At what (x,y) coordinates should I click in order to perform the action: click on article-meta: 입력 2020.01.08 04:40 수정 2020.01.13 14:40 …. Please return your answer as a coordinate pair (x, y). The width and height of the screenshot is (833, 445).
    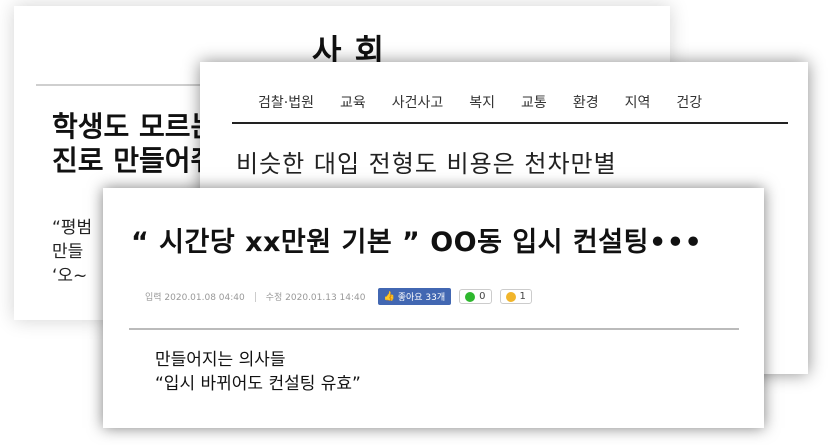
    Looking at the image, I should click on (338, 296).